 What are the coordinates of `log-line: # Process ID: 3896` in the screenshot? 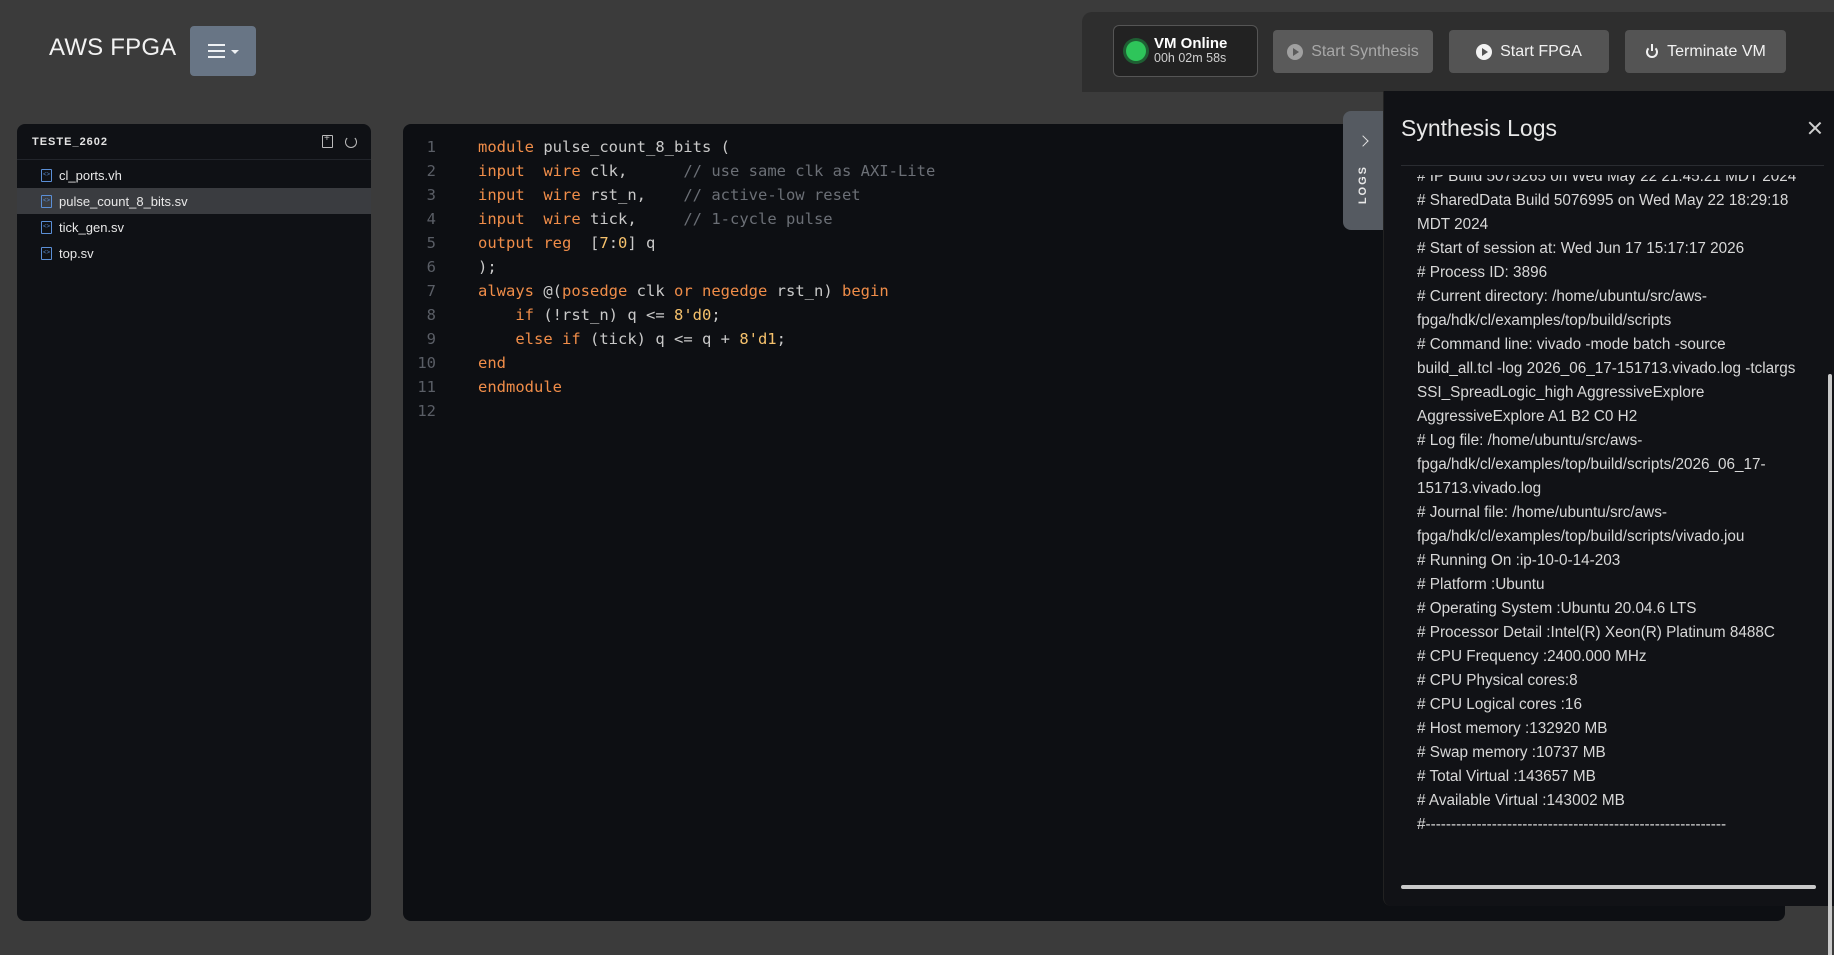 It's located at (1482, 272).